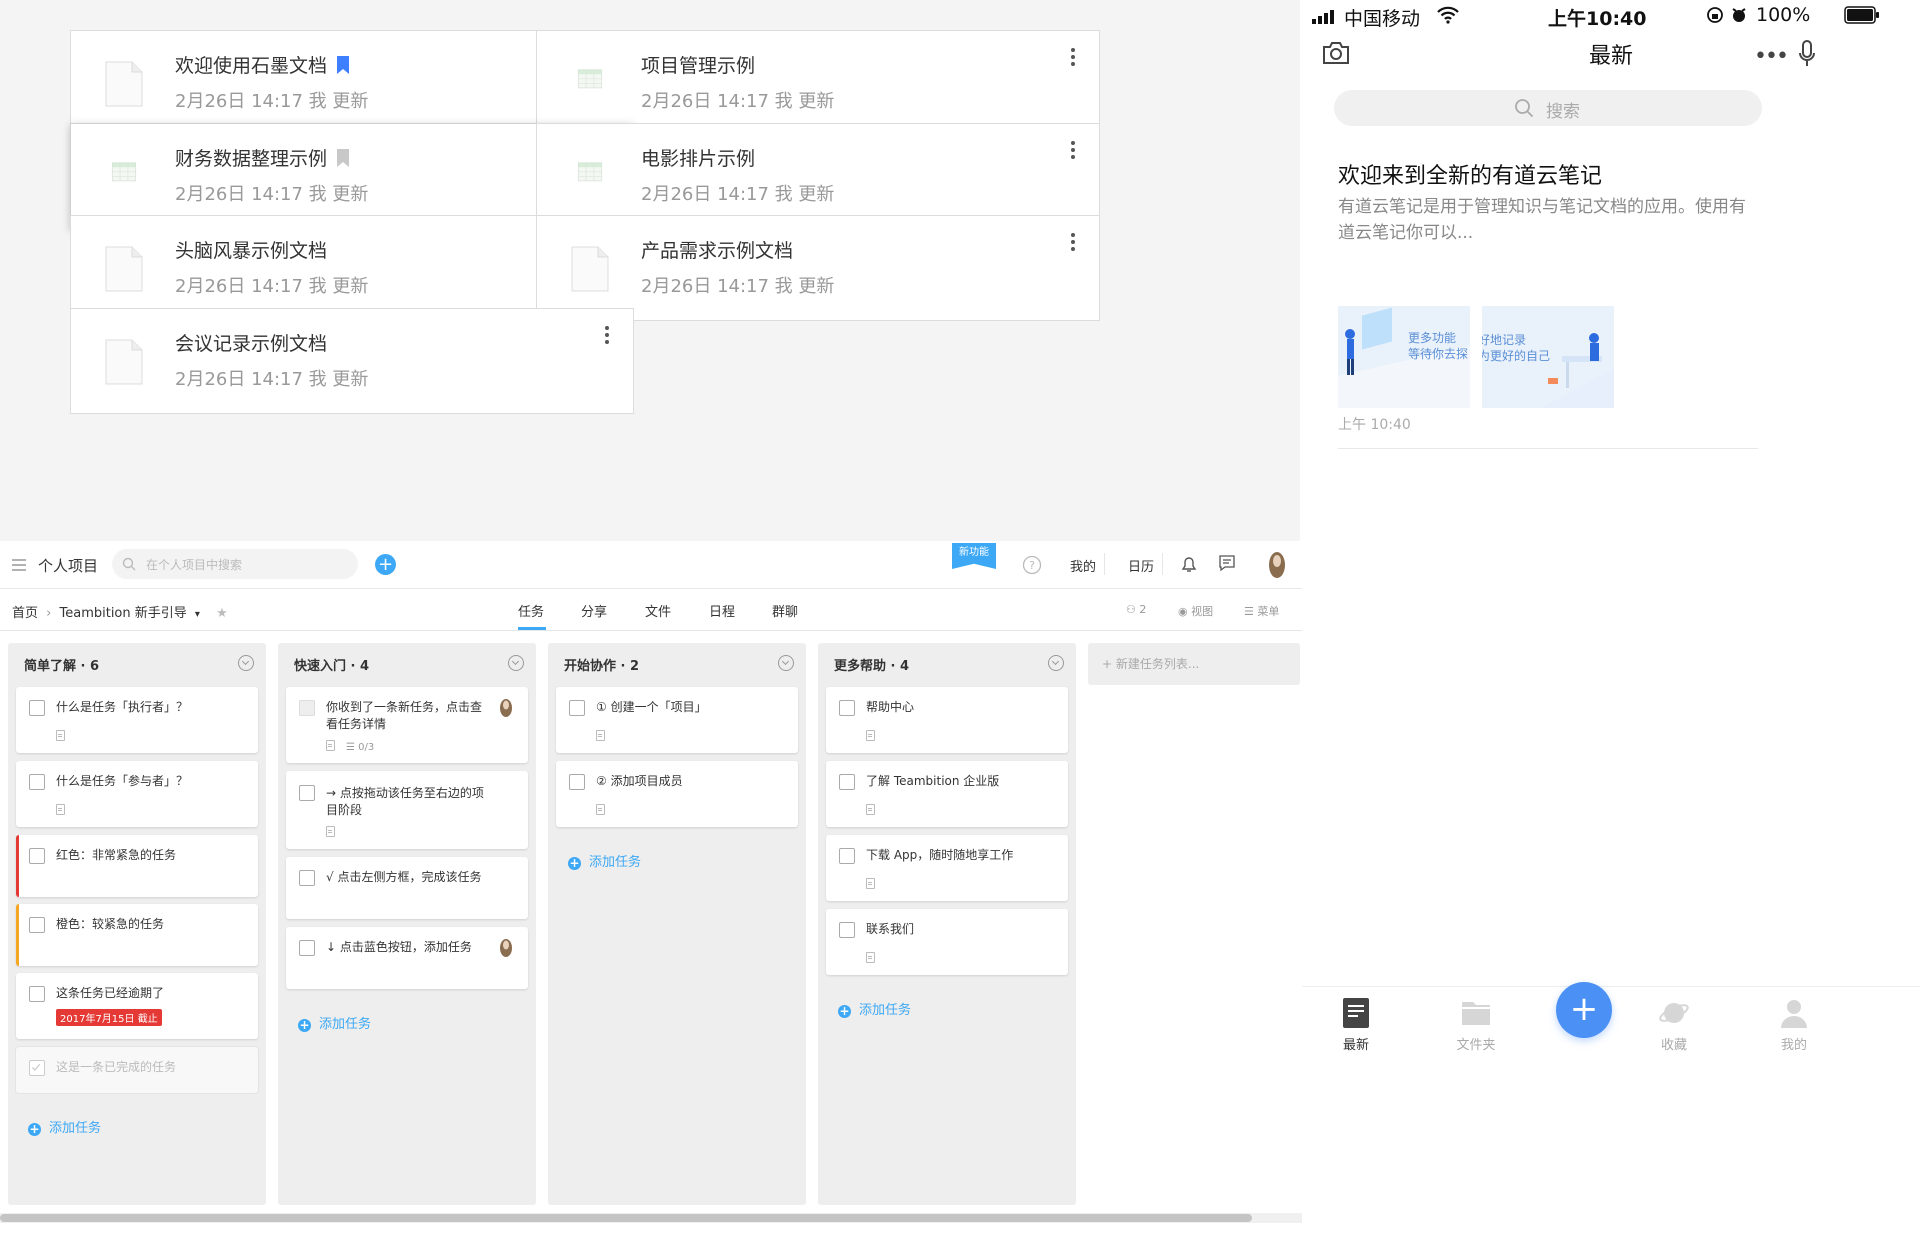  What do you see at coordinates (37, 1068) in the screenshot?
I see `task-checkbox-checked` at bounding box center [37, 1068].